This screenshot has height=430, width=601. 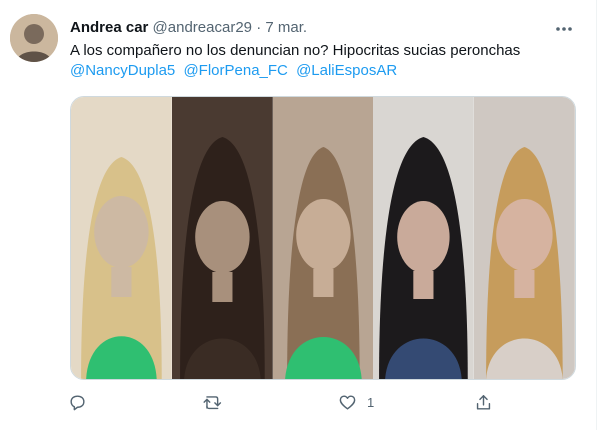 I want to click on share-icon, so click(x=483, y=402).